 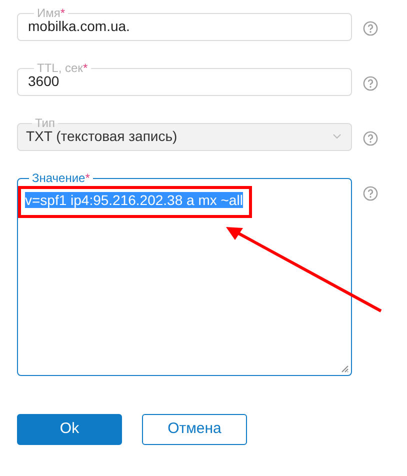 I want to click on resize-grip-icon, so click(x=345, y=369).